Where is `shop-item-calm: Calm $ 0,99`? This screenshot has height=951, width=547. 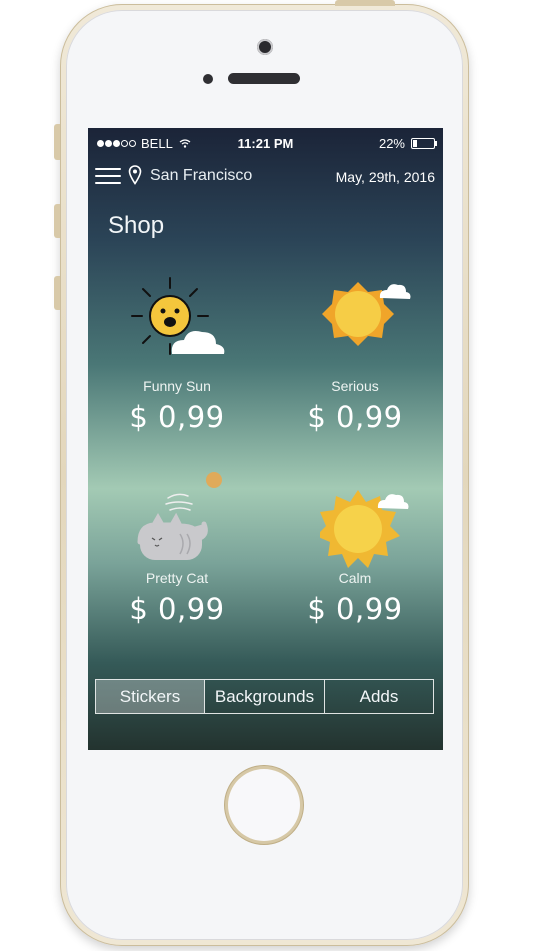 shop-item-calm: Calm $ 0,99 is located at coordinates (354, 547).